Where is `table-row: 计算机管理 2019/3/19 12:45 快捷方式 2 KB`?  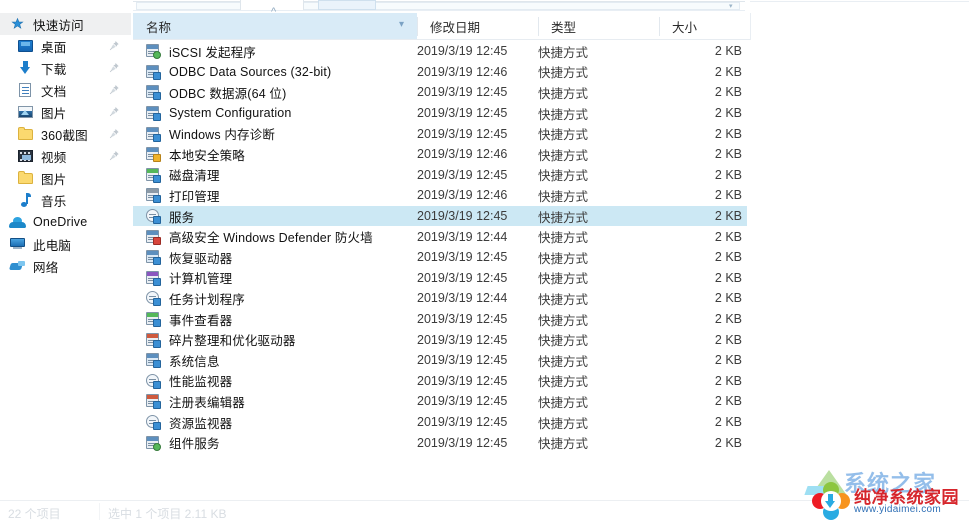 table-row: 计算机管理 2019/3/19 12:45 快捷方式 2 KB is located at coordinates (440, 278).